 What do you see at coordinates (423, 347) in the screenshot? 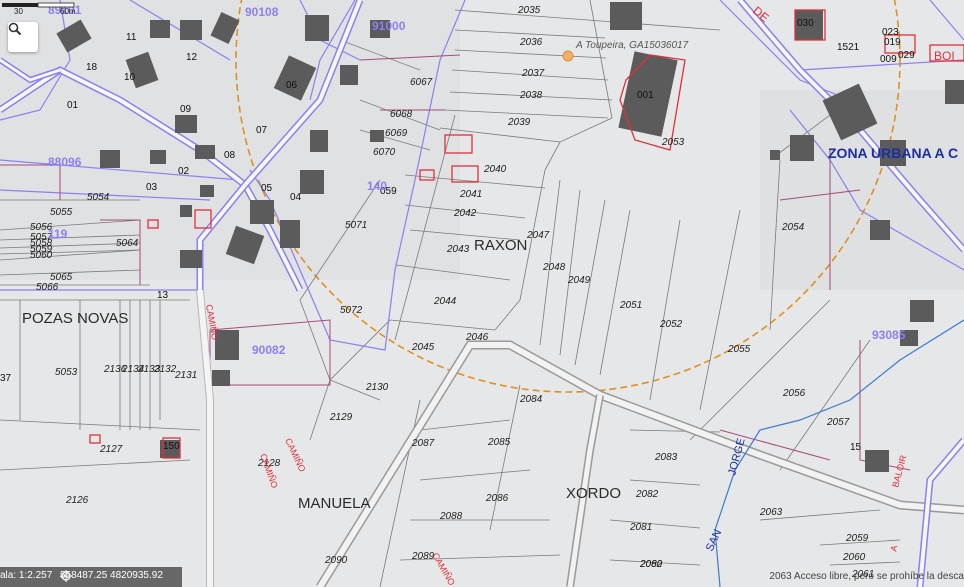
I see `parcel-number: 2045` at bounding box center [423, 347].